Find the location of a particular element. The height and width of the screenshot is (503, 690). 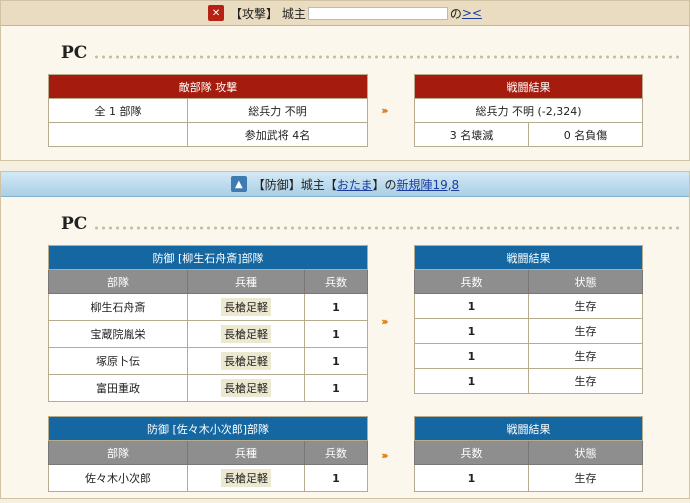

attack-dot-divider is located at coordinates (387, 57).